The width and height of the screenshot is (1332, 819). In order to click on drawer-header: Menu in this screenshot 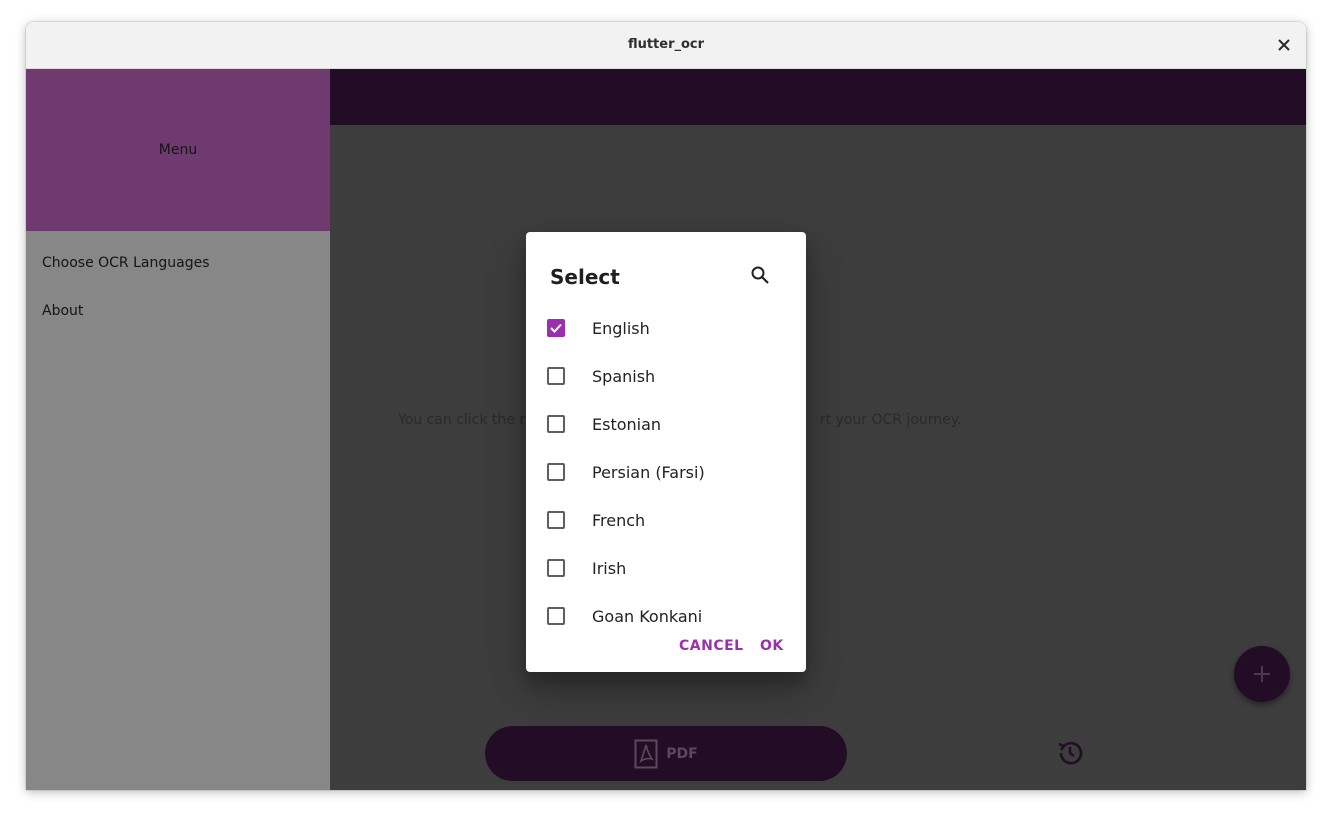, I will do `click(178, 150)`.